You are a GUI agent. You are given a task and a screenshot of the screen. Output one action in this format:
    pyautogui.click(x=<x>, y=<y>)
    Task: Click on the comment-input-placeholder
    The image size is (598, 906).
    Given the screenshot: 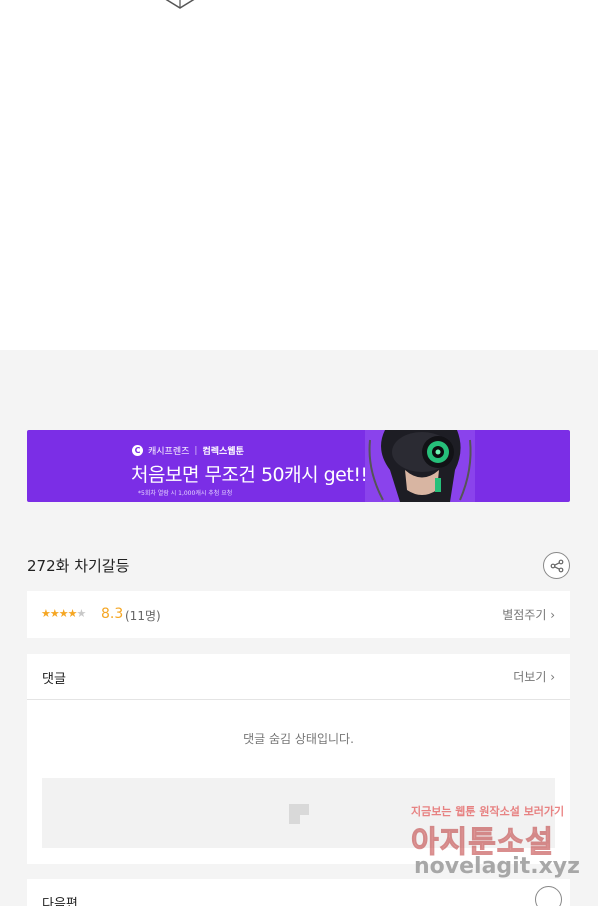 What is the action you would take?
    pyautogui.click(x=298, y=813)
    